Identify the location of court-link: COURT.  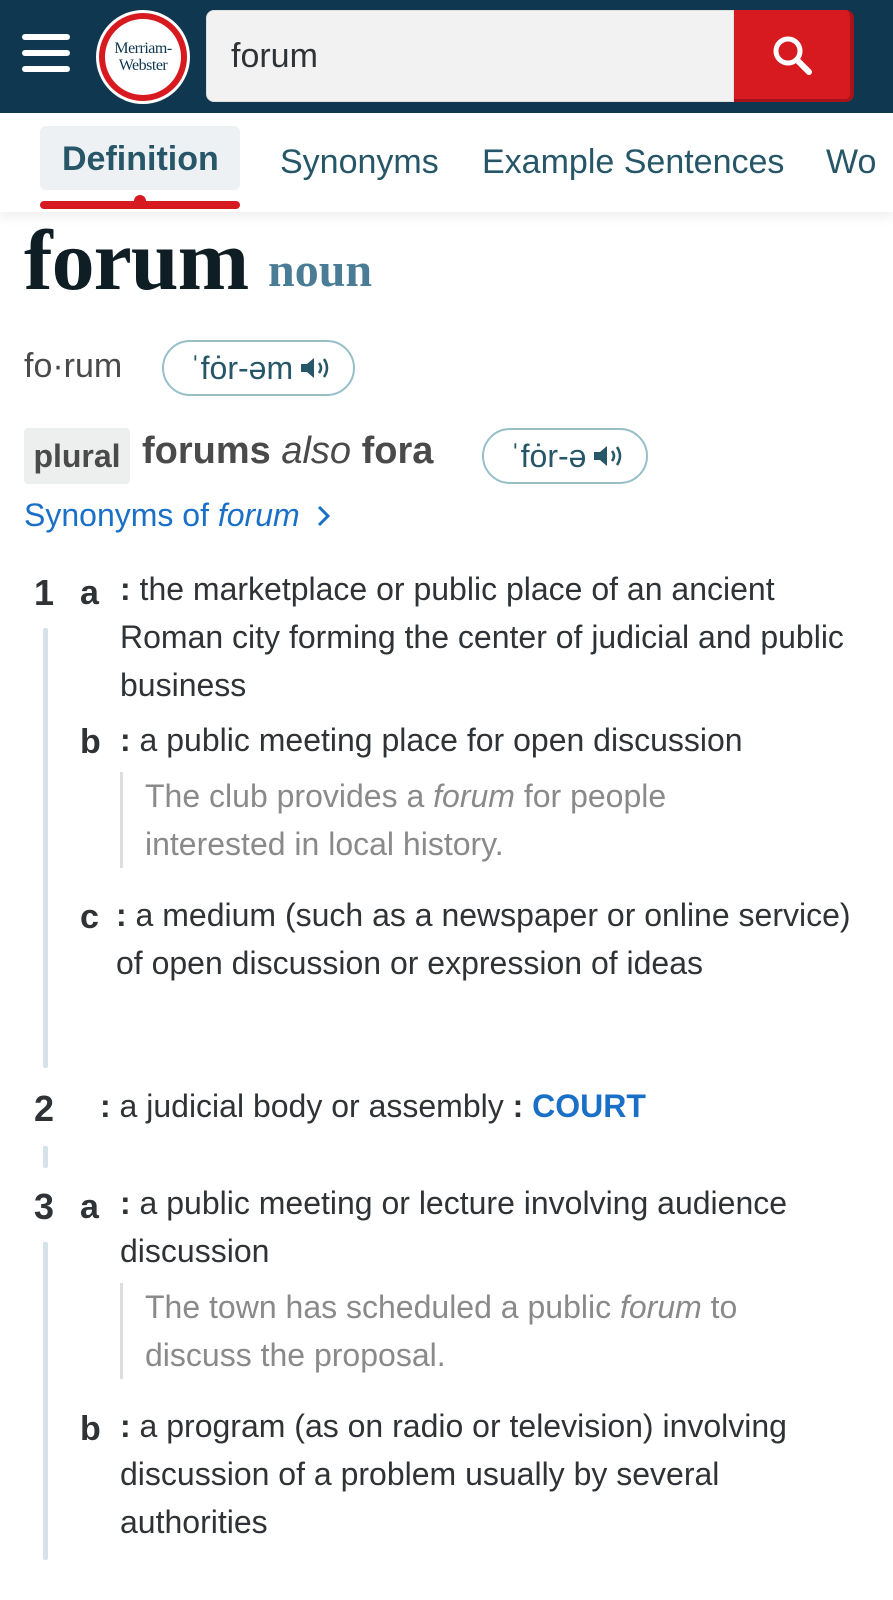
(589, 1106).